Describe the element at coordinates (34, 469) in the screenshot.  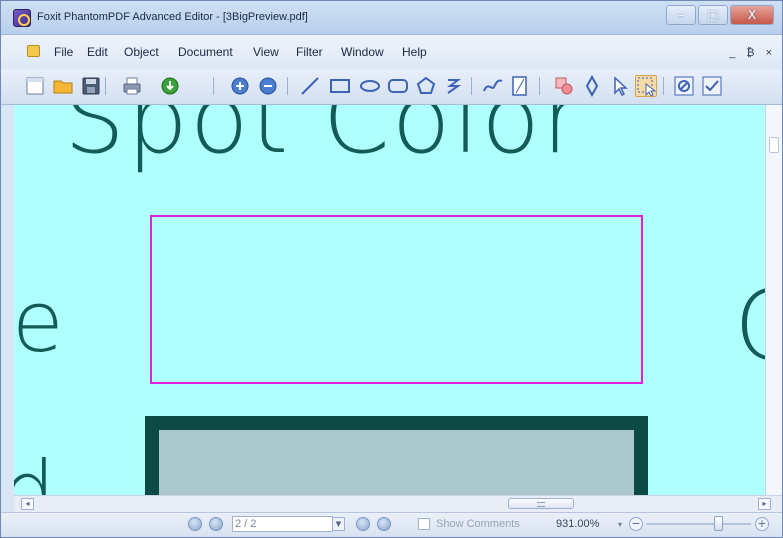
I see `page-text-fragment-d: d` at that location.